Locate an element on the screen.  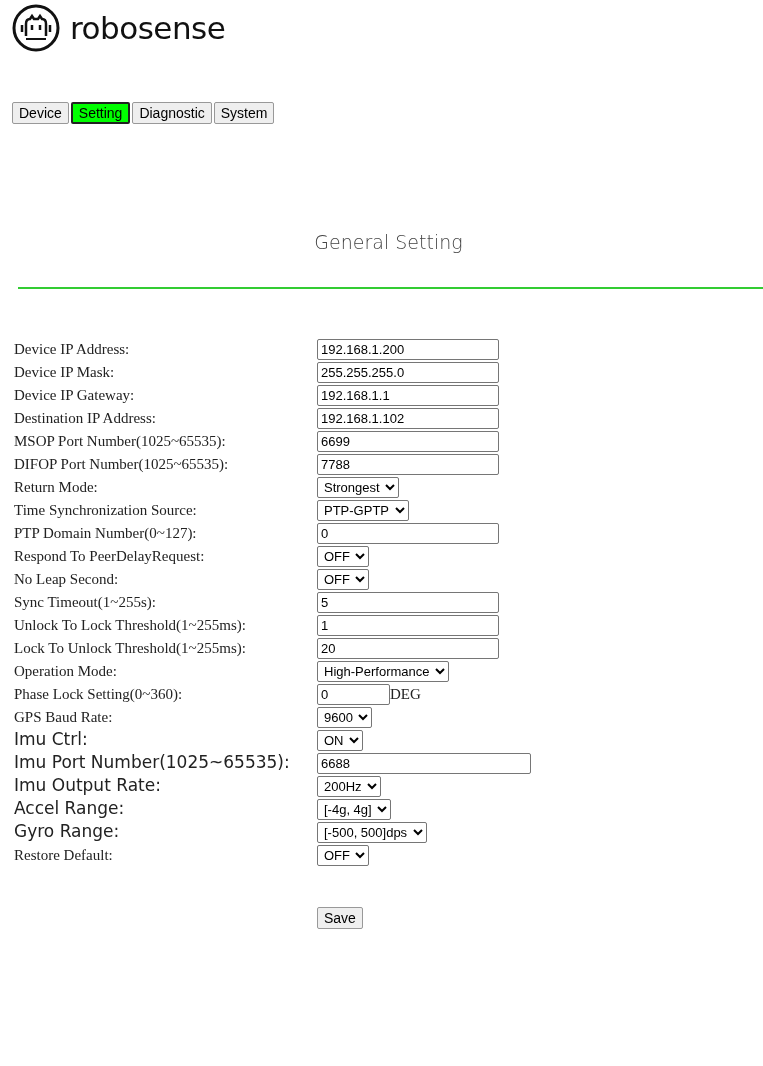
field-label: Lock To Unlock Threshold(1~255ms): is located at coordinates (130, 648).